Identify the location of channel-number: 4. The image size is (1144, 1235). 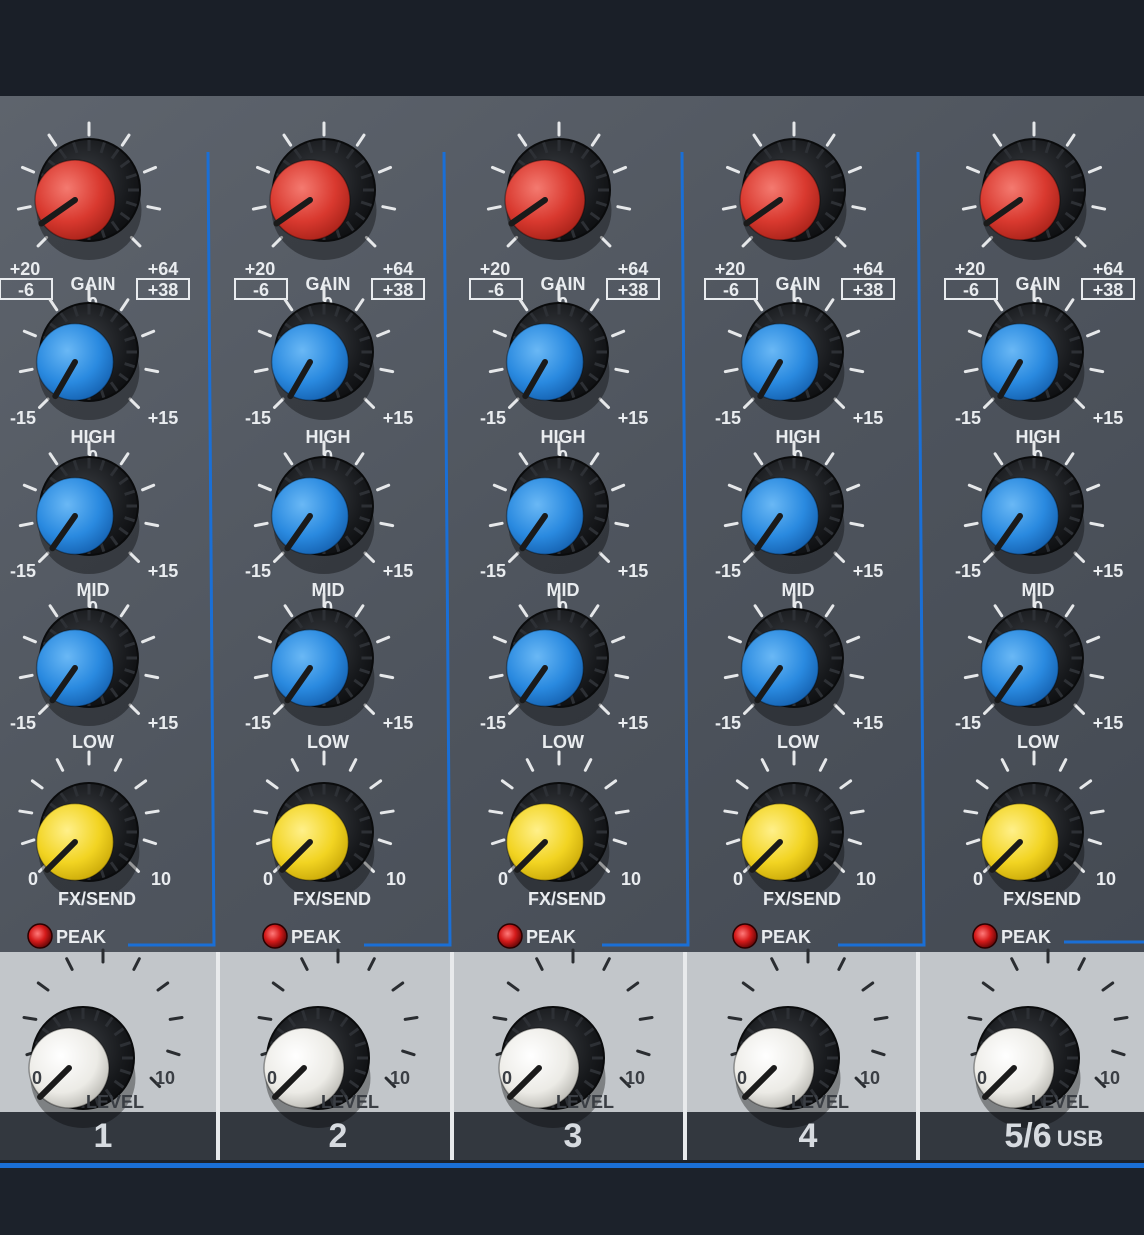
(808, 1136).